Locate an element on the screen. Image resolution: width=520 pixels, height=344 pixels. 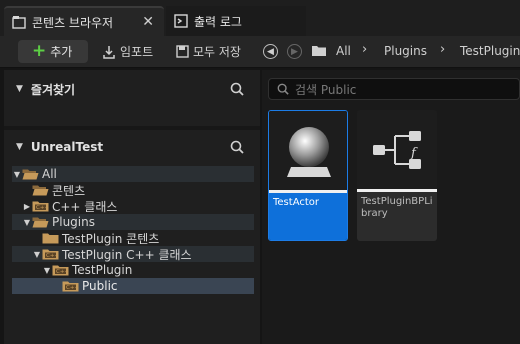
asset-thumbnail is located at coordinates (308, 151).